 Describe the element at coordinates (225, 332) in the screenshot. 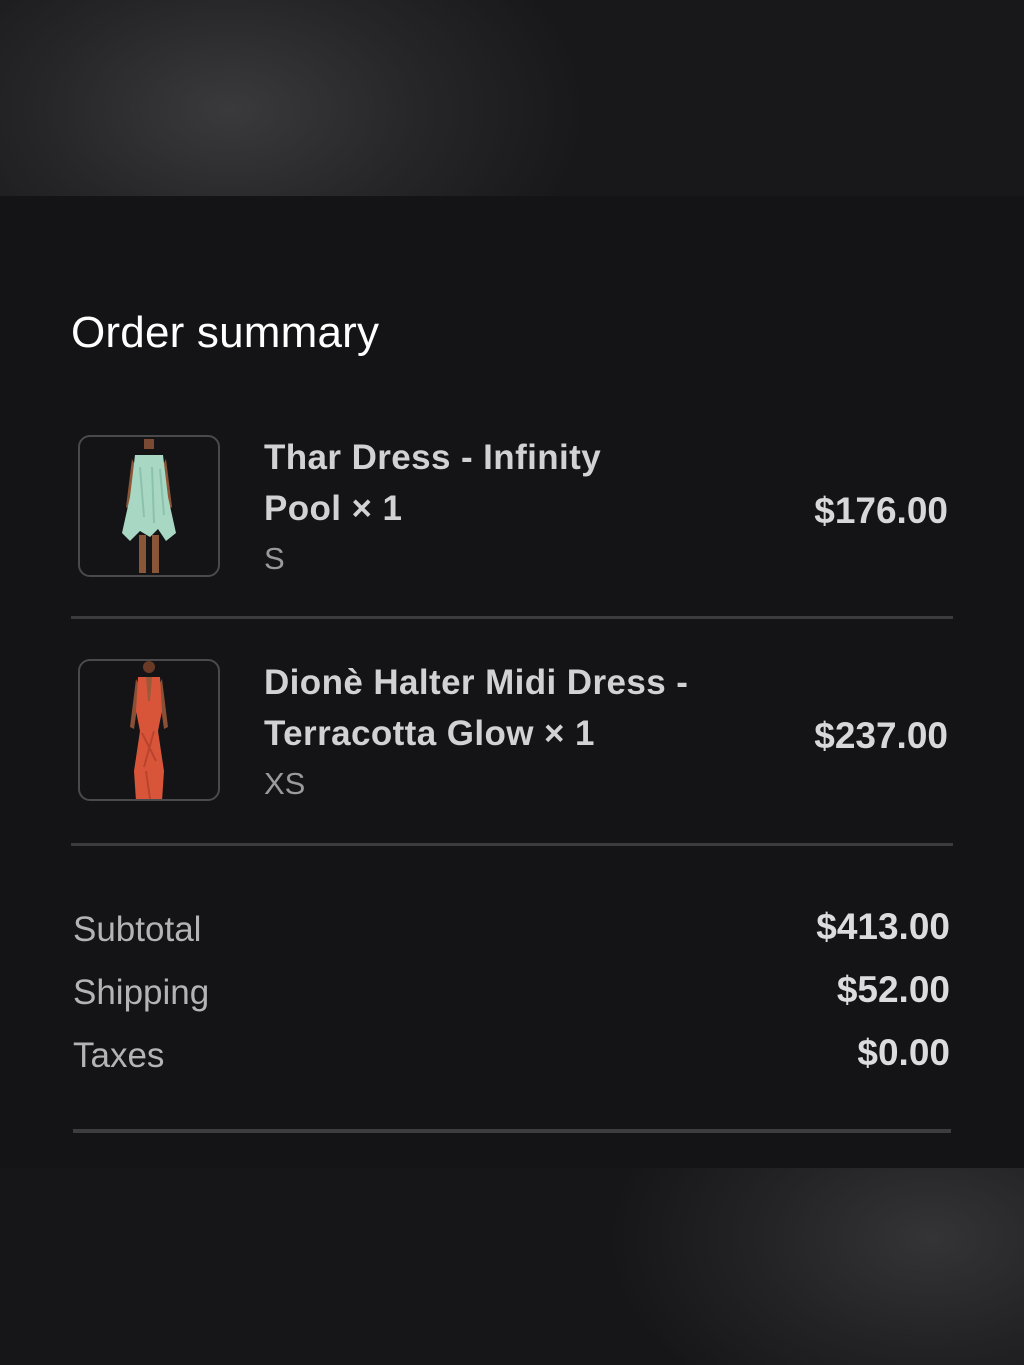

I see `order-summary-title: Order summary` at that location.